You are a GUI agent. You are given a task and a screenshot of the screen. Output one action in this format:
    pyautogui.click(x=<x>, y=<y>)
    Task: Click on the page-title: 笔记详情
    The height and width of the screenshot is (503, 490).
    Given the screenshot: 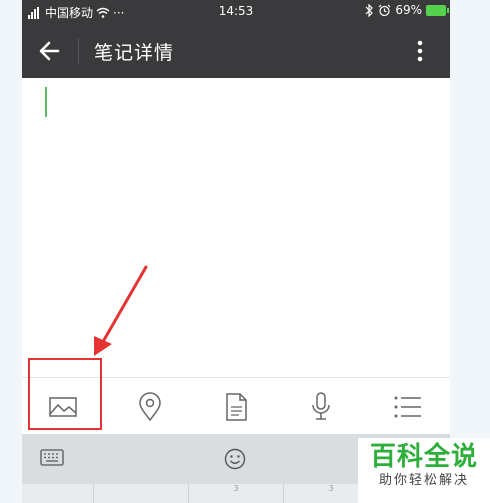 What is the action you would take?
    pyautogui.click(x=134, y=53)
    